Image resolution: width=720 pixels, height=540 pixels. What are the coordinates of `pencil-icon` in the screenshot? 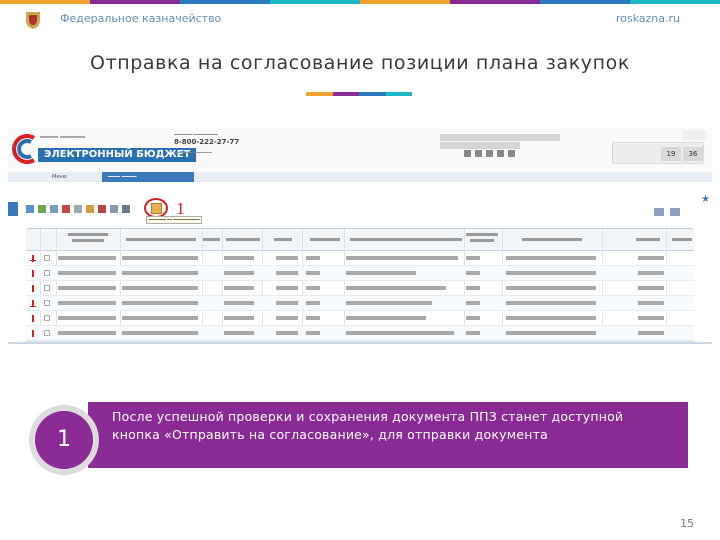 It's located at (126, 209).